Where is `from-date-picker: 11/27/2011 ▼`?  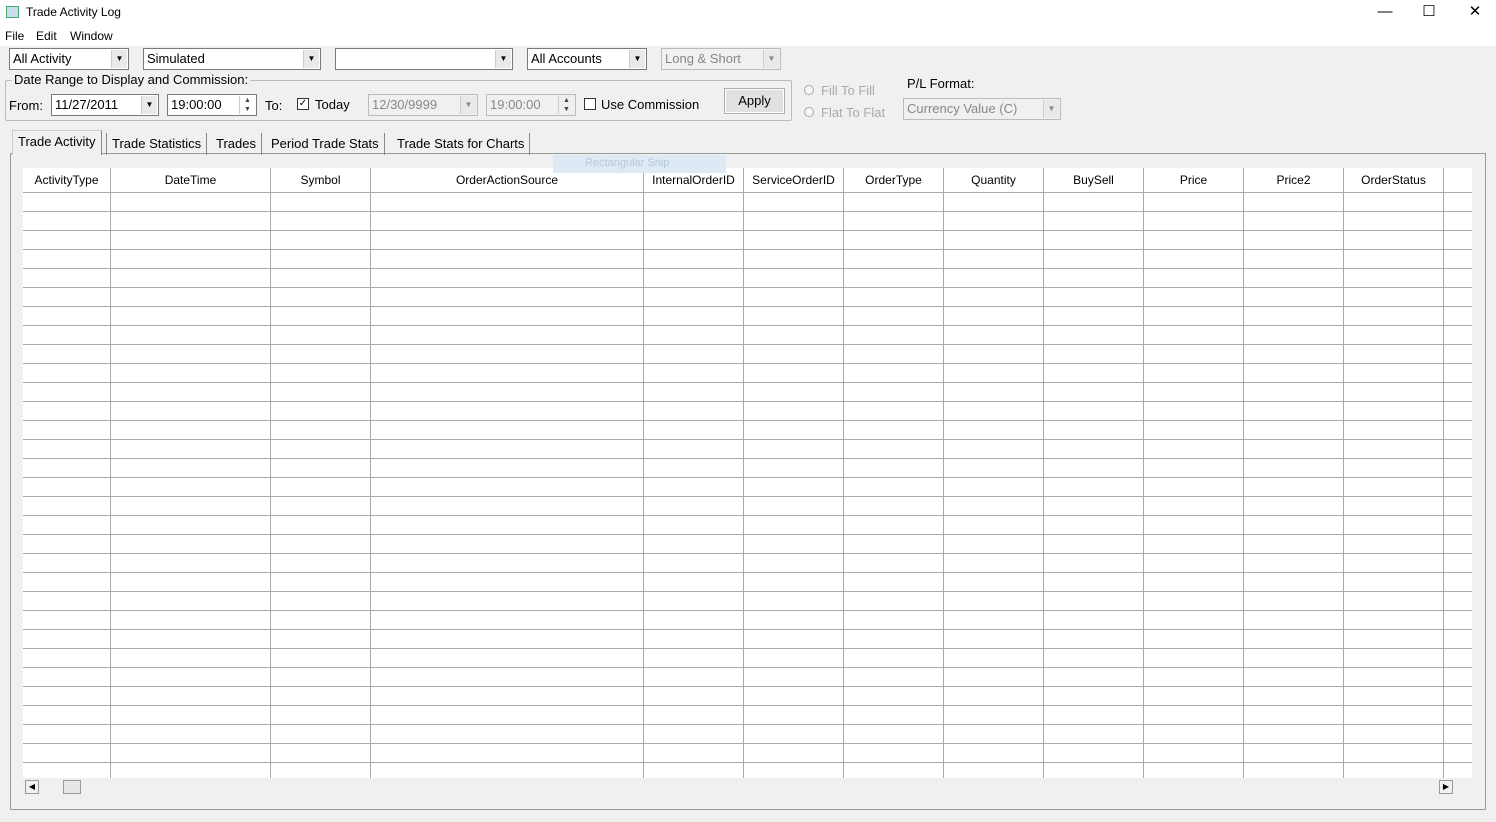
from-date-picker: 11/27/2011 ▼ is located at coordinates (105, 105).